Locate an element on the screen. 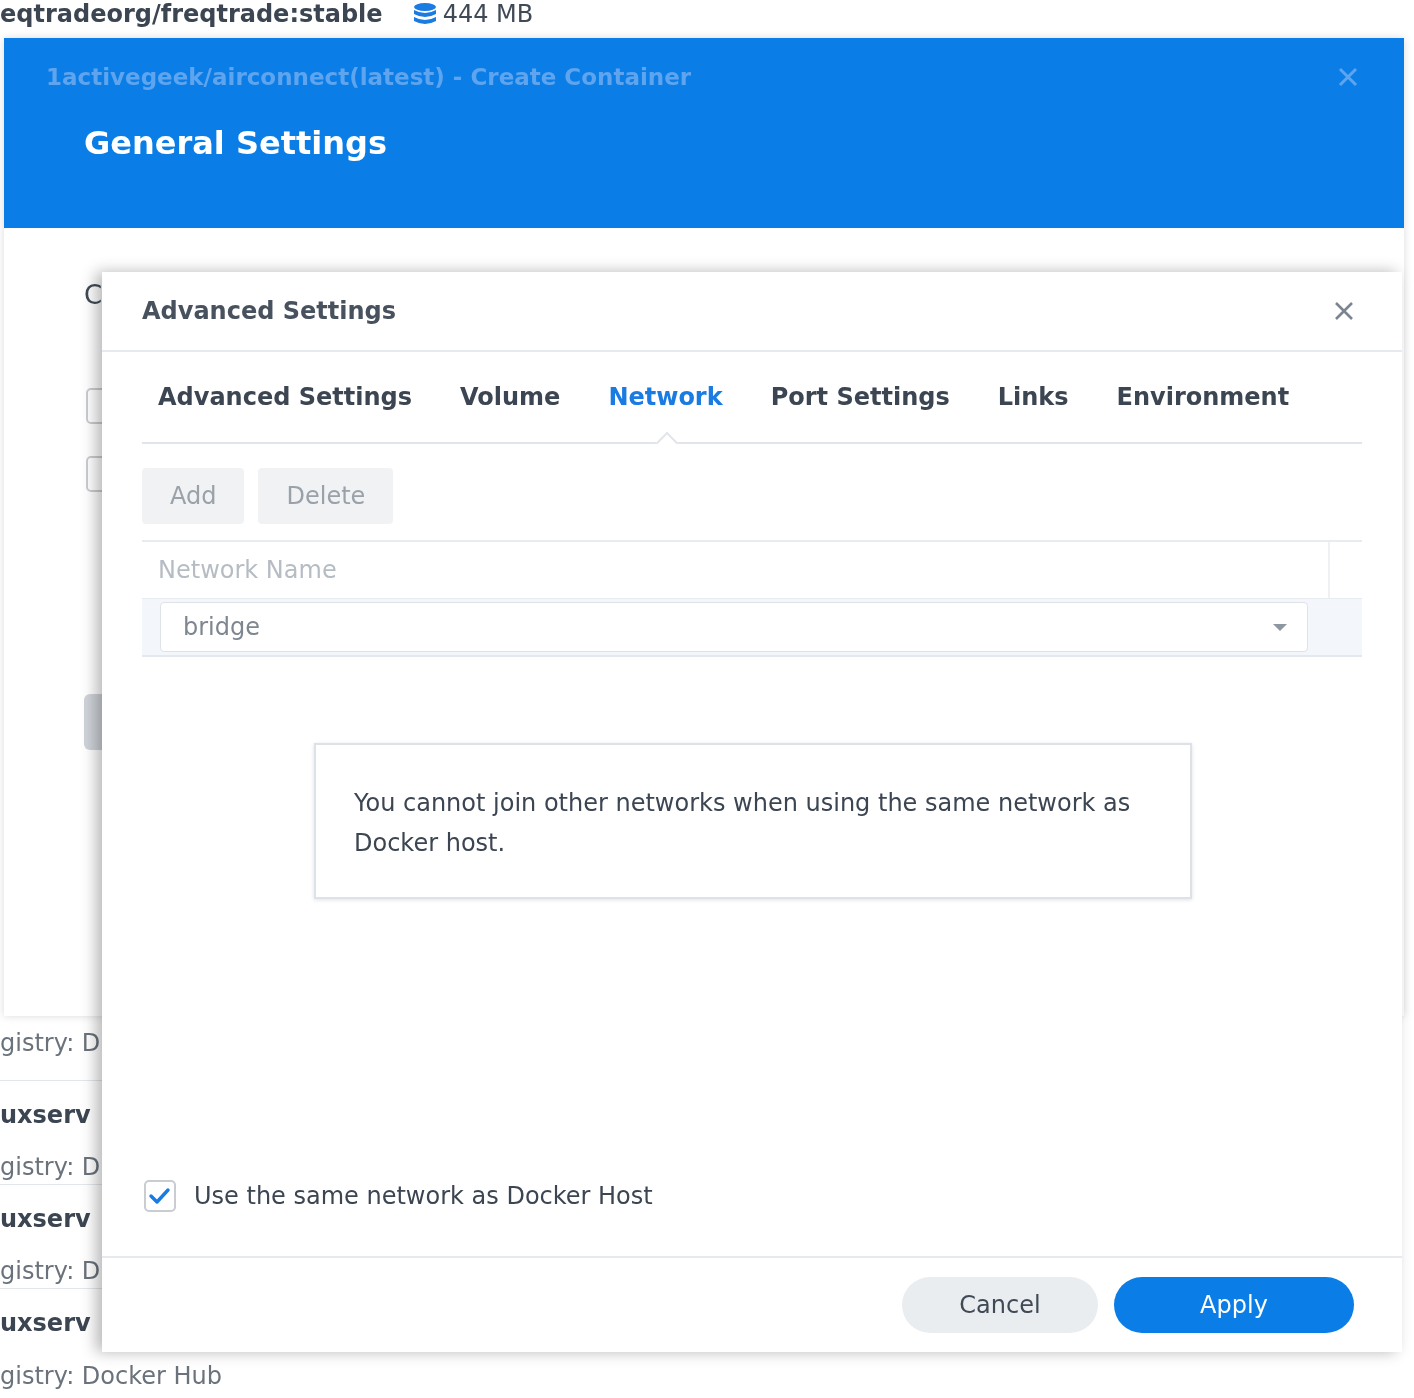 This screenshot has height=1398, width=1414. close-button is located at coordinates (1345, 311).